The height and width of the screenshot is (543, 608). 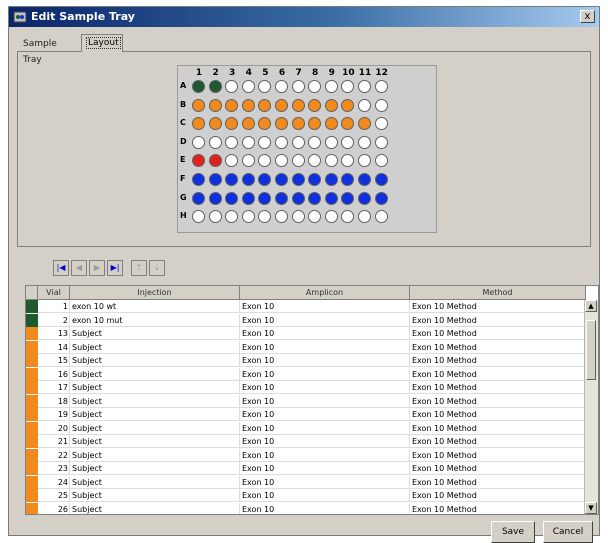 I want to click on move-up-icon: ⇡, so click(x=139, y=268).